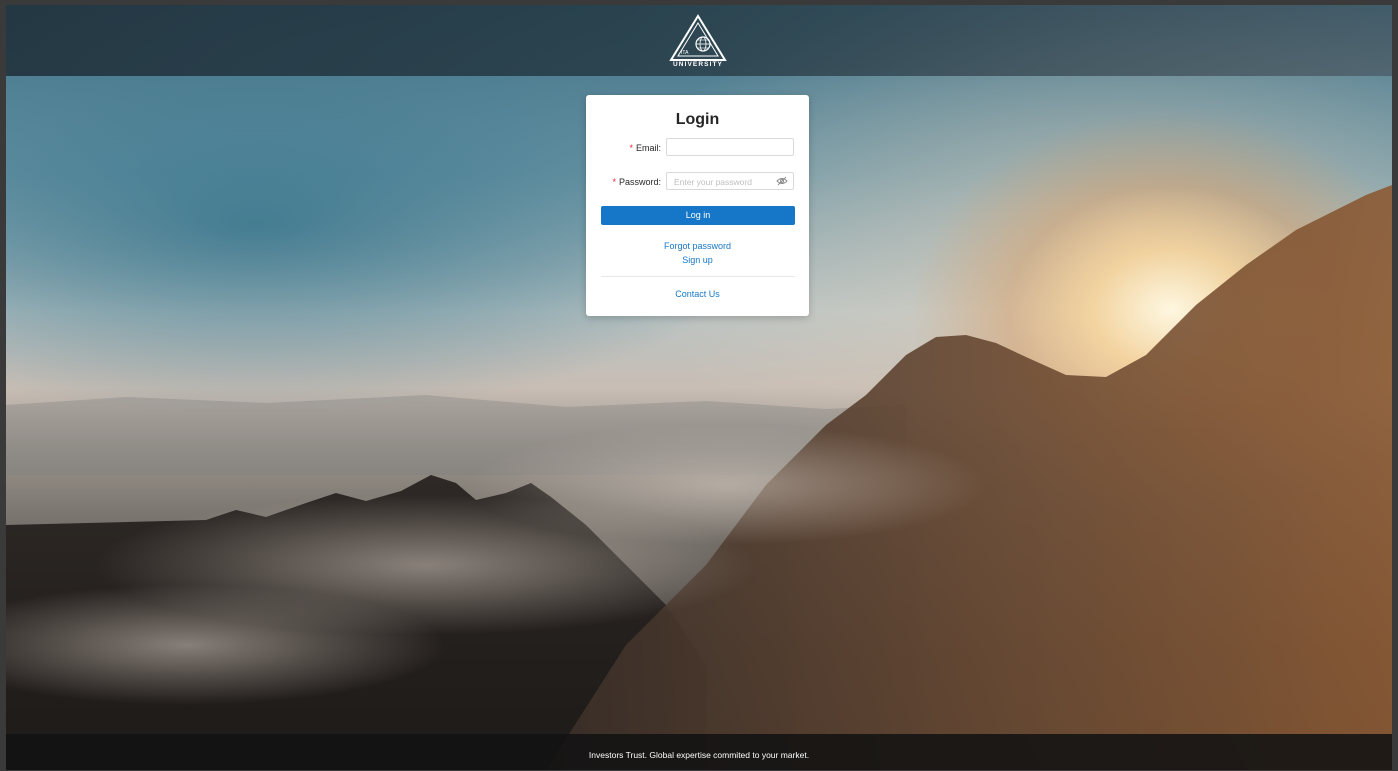 The height and width of the screenshot is (771, 1398). I want to click on password-placeholder: Enter your password, so click(713, 182).